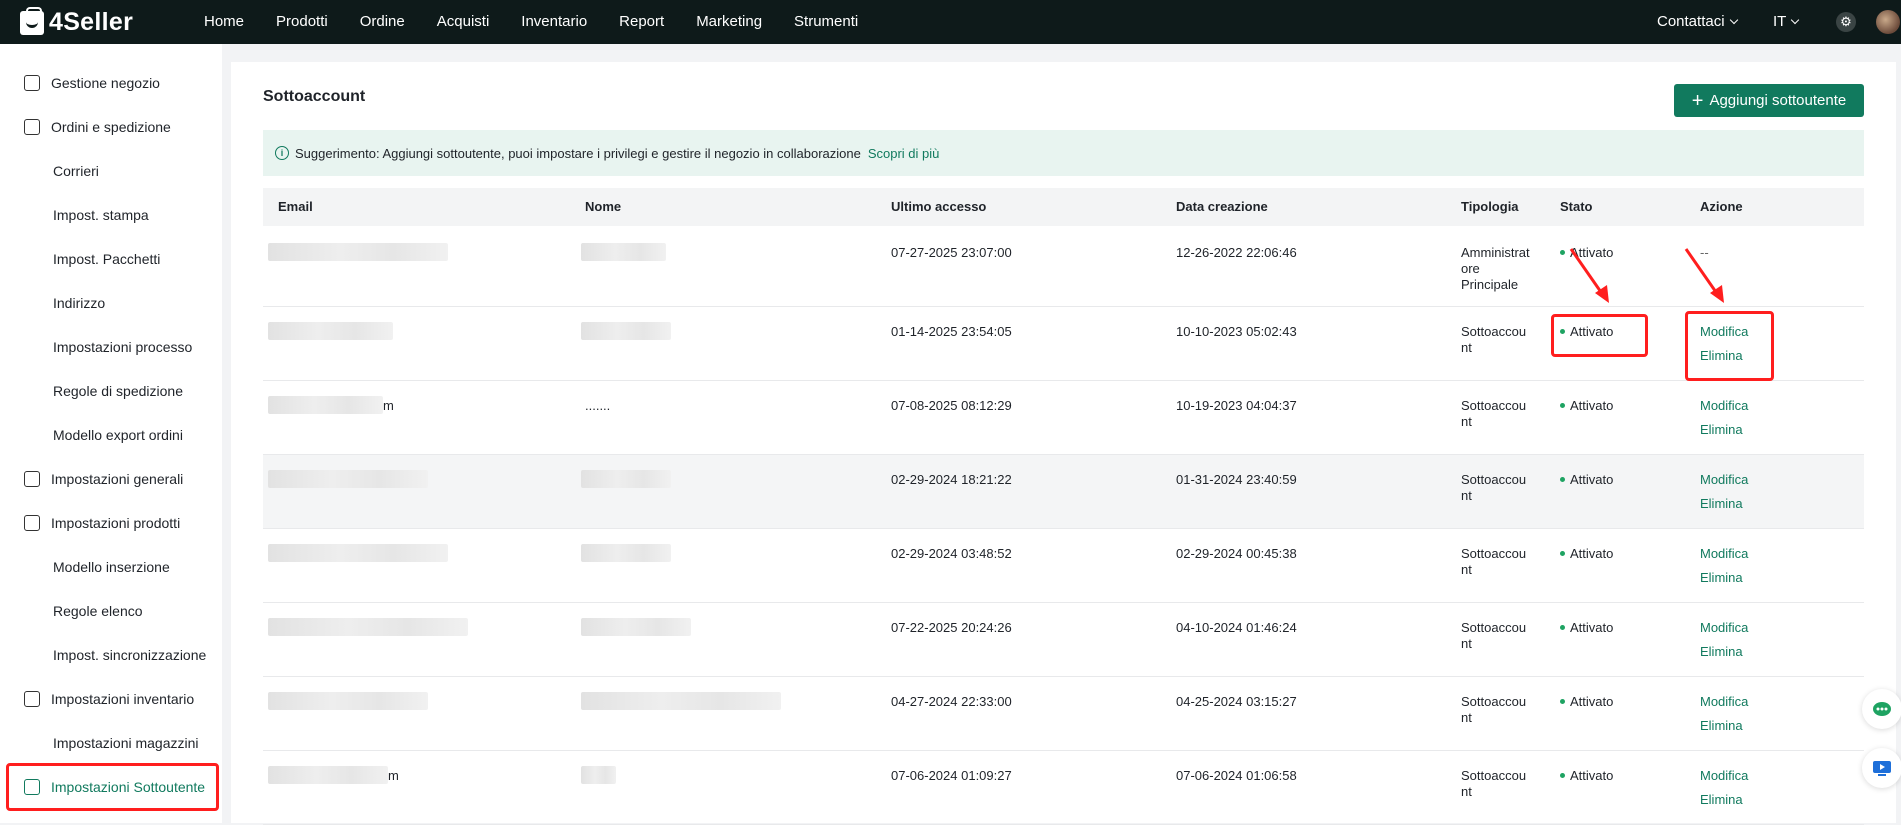 The image size is (1901, 825). Describe the element at coordinates (463, 22) in the screenshot. I see `nav-acquisti: Acquisti` at that location.